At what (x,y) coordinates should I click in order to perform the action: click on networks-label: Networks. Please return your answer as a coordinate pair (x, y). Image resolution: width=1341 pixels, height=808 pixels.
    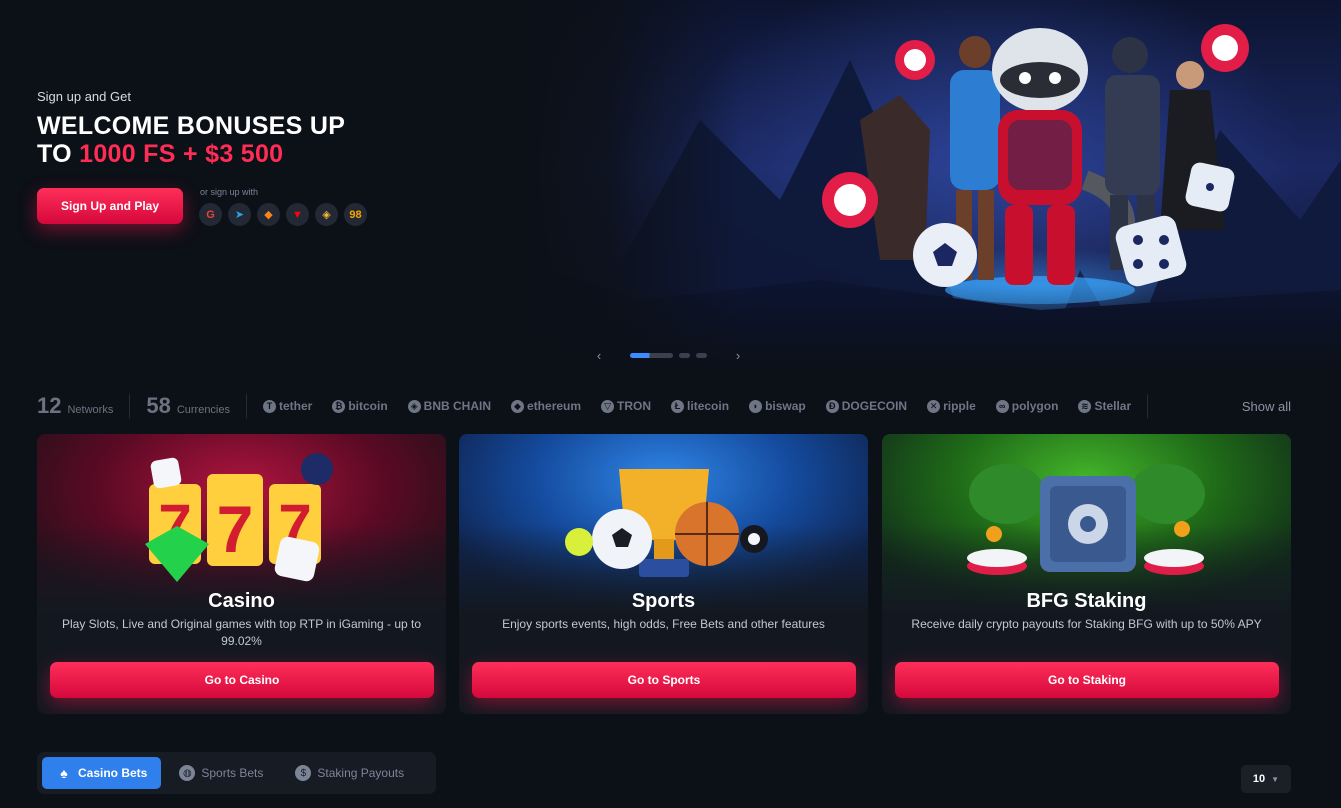
    Looking at the image, I should click on (90, 410).